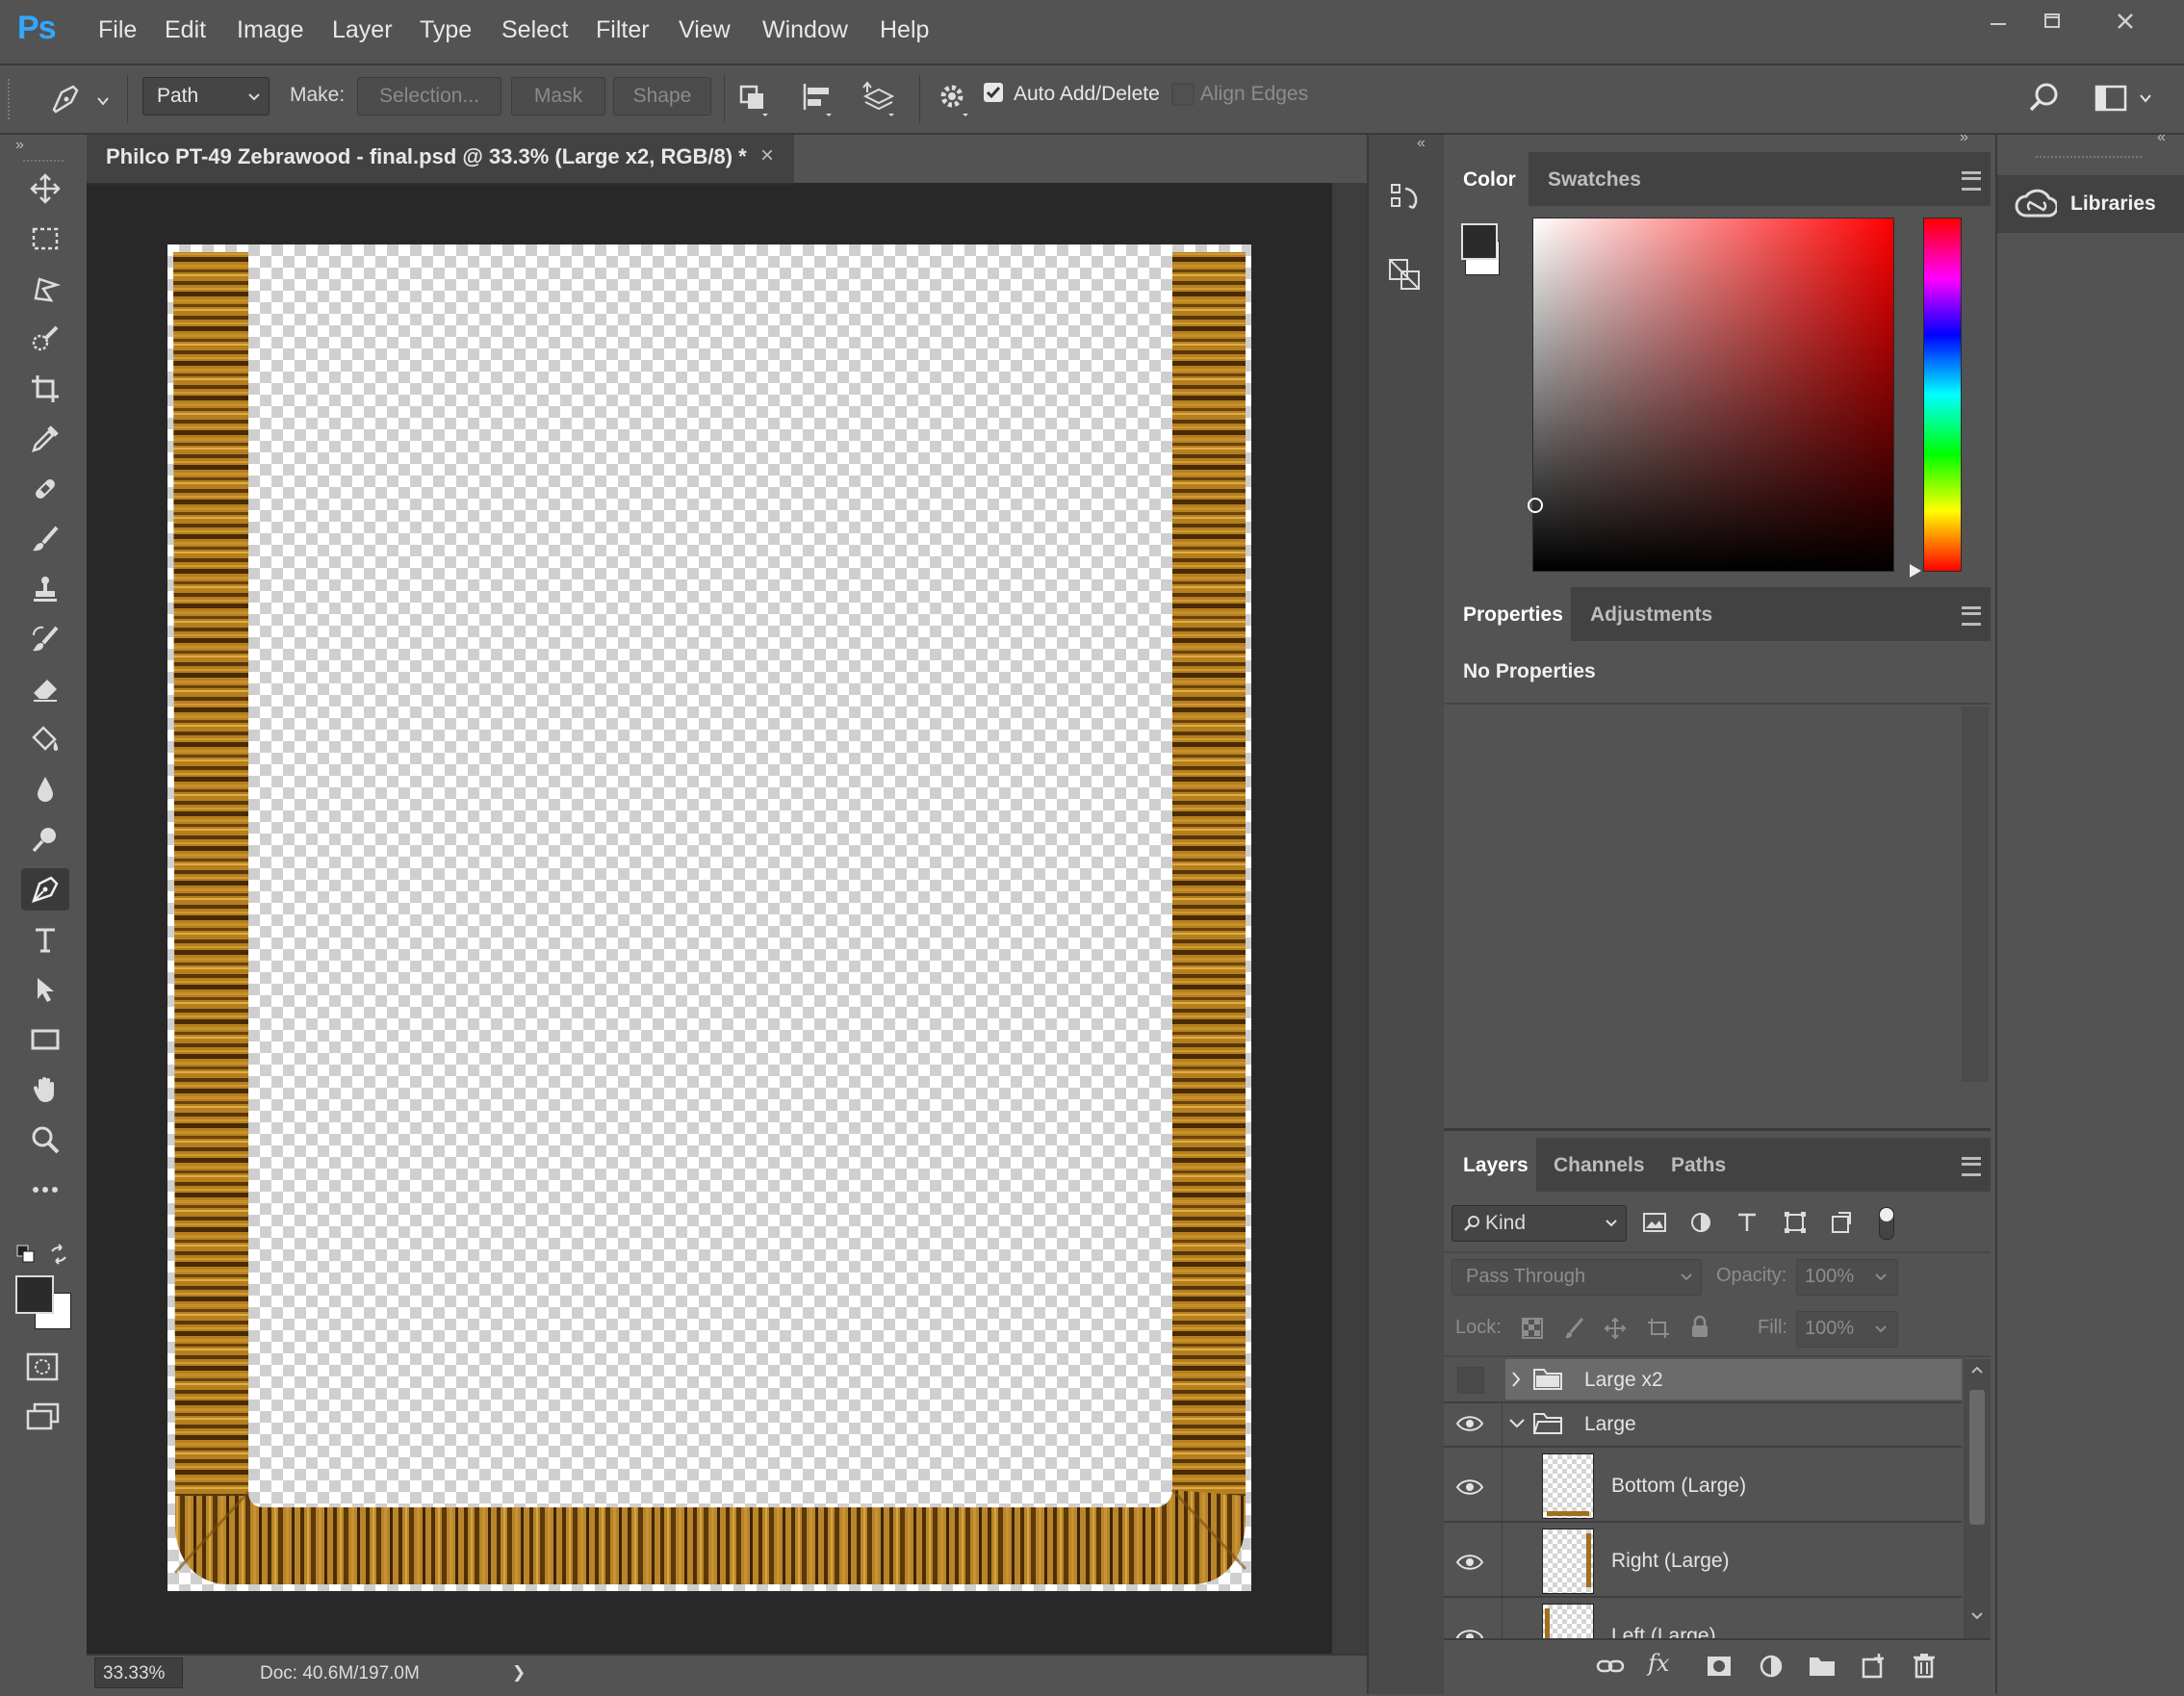 This screenshot has width=2184, height=1696. What do you see at coordinates (1533, 1331) in the screenshot?
I see `lock-transparent-pixels-icon` at bounding box center [1533, 1331].